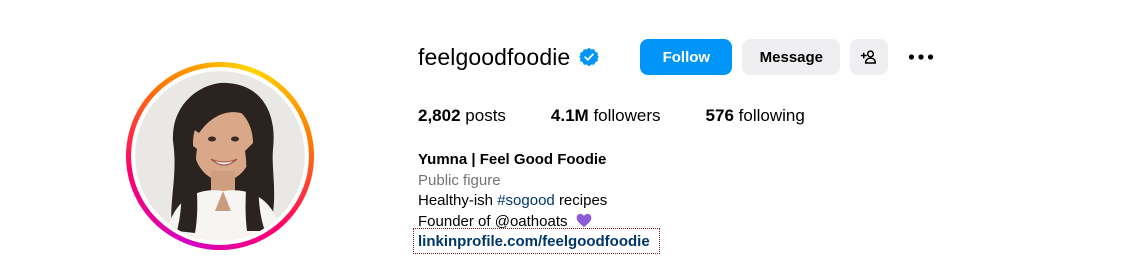 This screenshot has width=1128, height=262. Describe the element at coordinates (589, 57) in the screenshot. I see `verified-badge-icon` at that location.